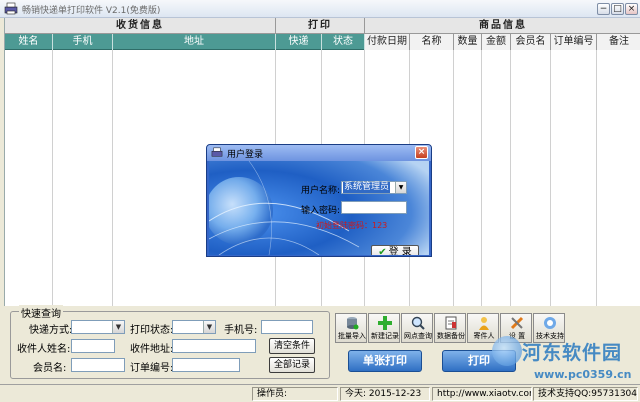  I want to click on print-status-label: 打印状态:, so click(152, 330).